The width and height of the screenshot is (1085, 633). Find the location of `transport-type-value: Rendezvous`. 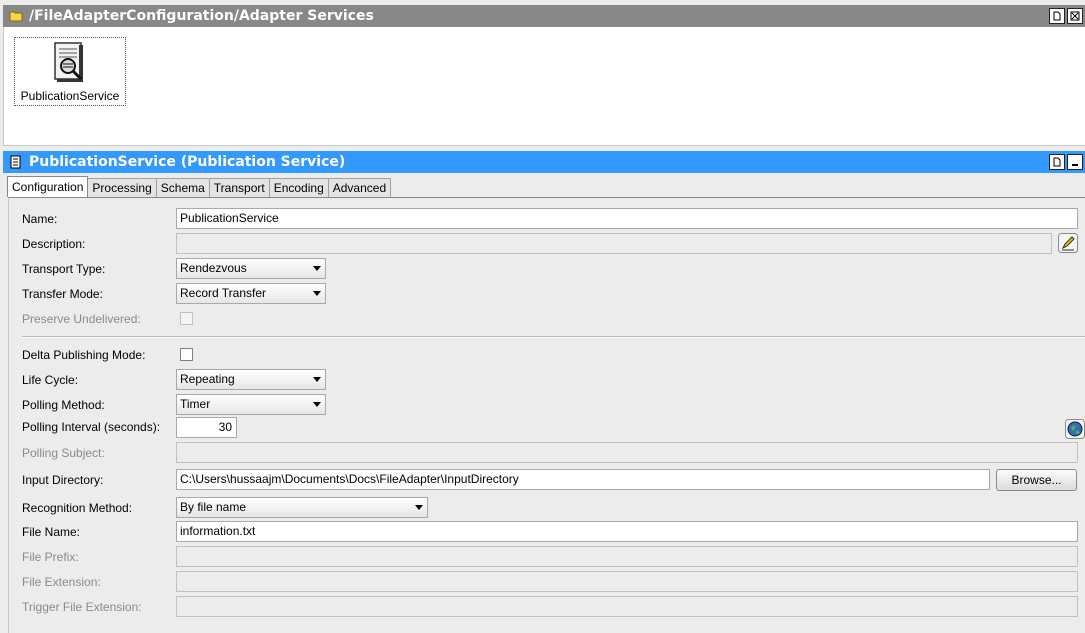

transport-type-value: Rendezvous is located at coordinates (213, 268).